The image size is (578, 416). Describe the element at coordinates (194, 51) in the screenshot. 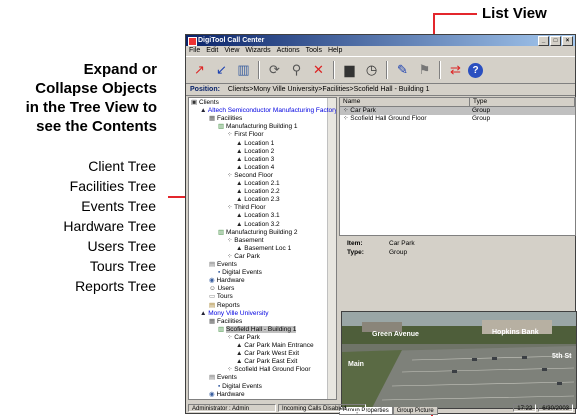

I see `menu-file: File` at that location.